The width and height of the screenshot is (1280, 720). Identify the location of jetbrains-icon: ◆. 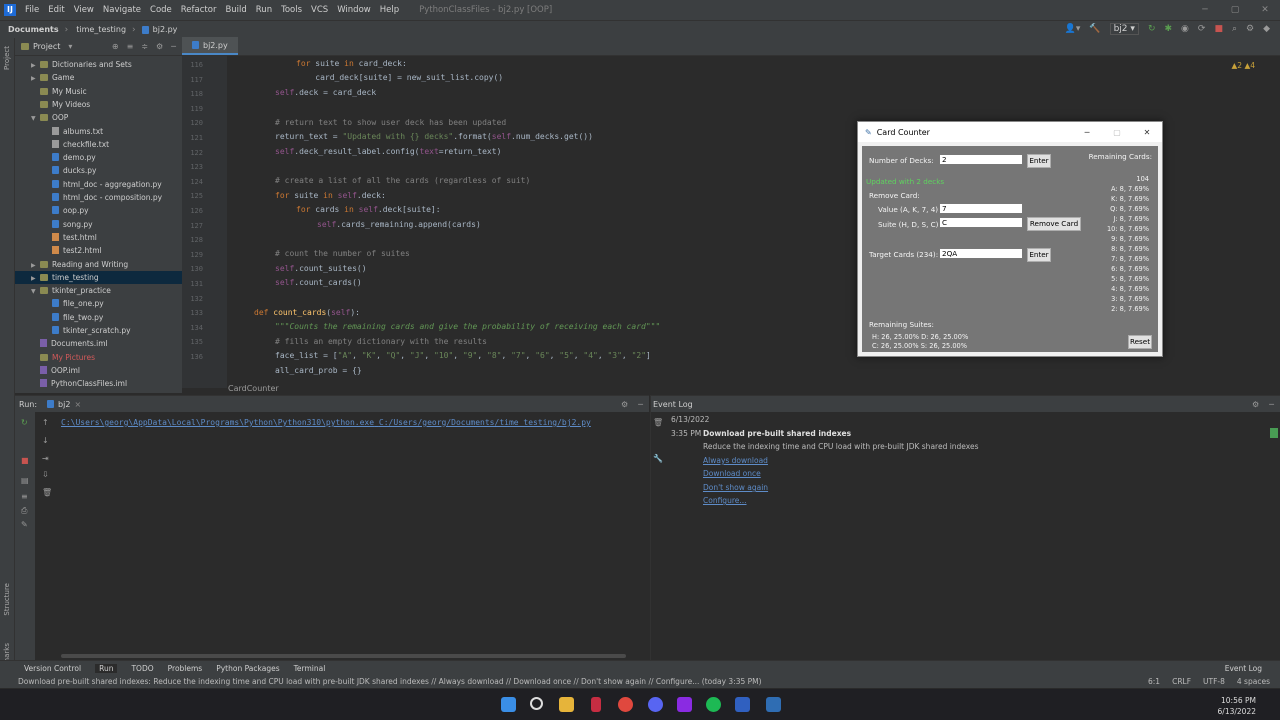
(1266, 29).